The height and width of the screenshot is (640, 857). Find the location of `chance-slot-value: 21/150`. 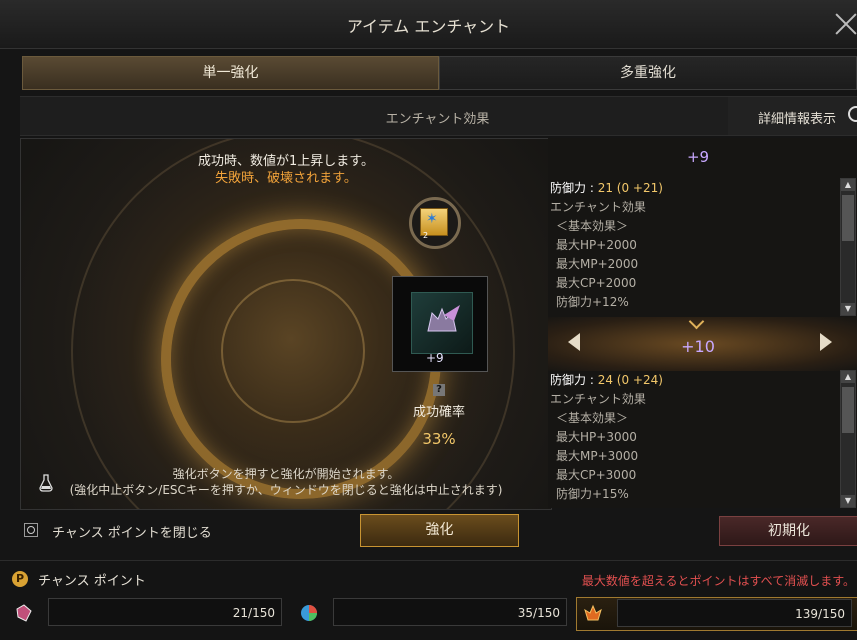

chance-slot-value: 21/150 is located at coordinates (165, 612).